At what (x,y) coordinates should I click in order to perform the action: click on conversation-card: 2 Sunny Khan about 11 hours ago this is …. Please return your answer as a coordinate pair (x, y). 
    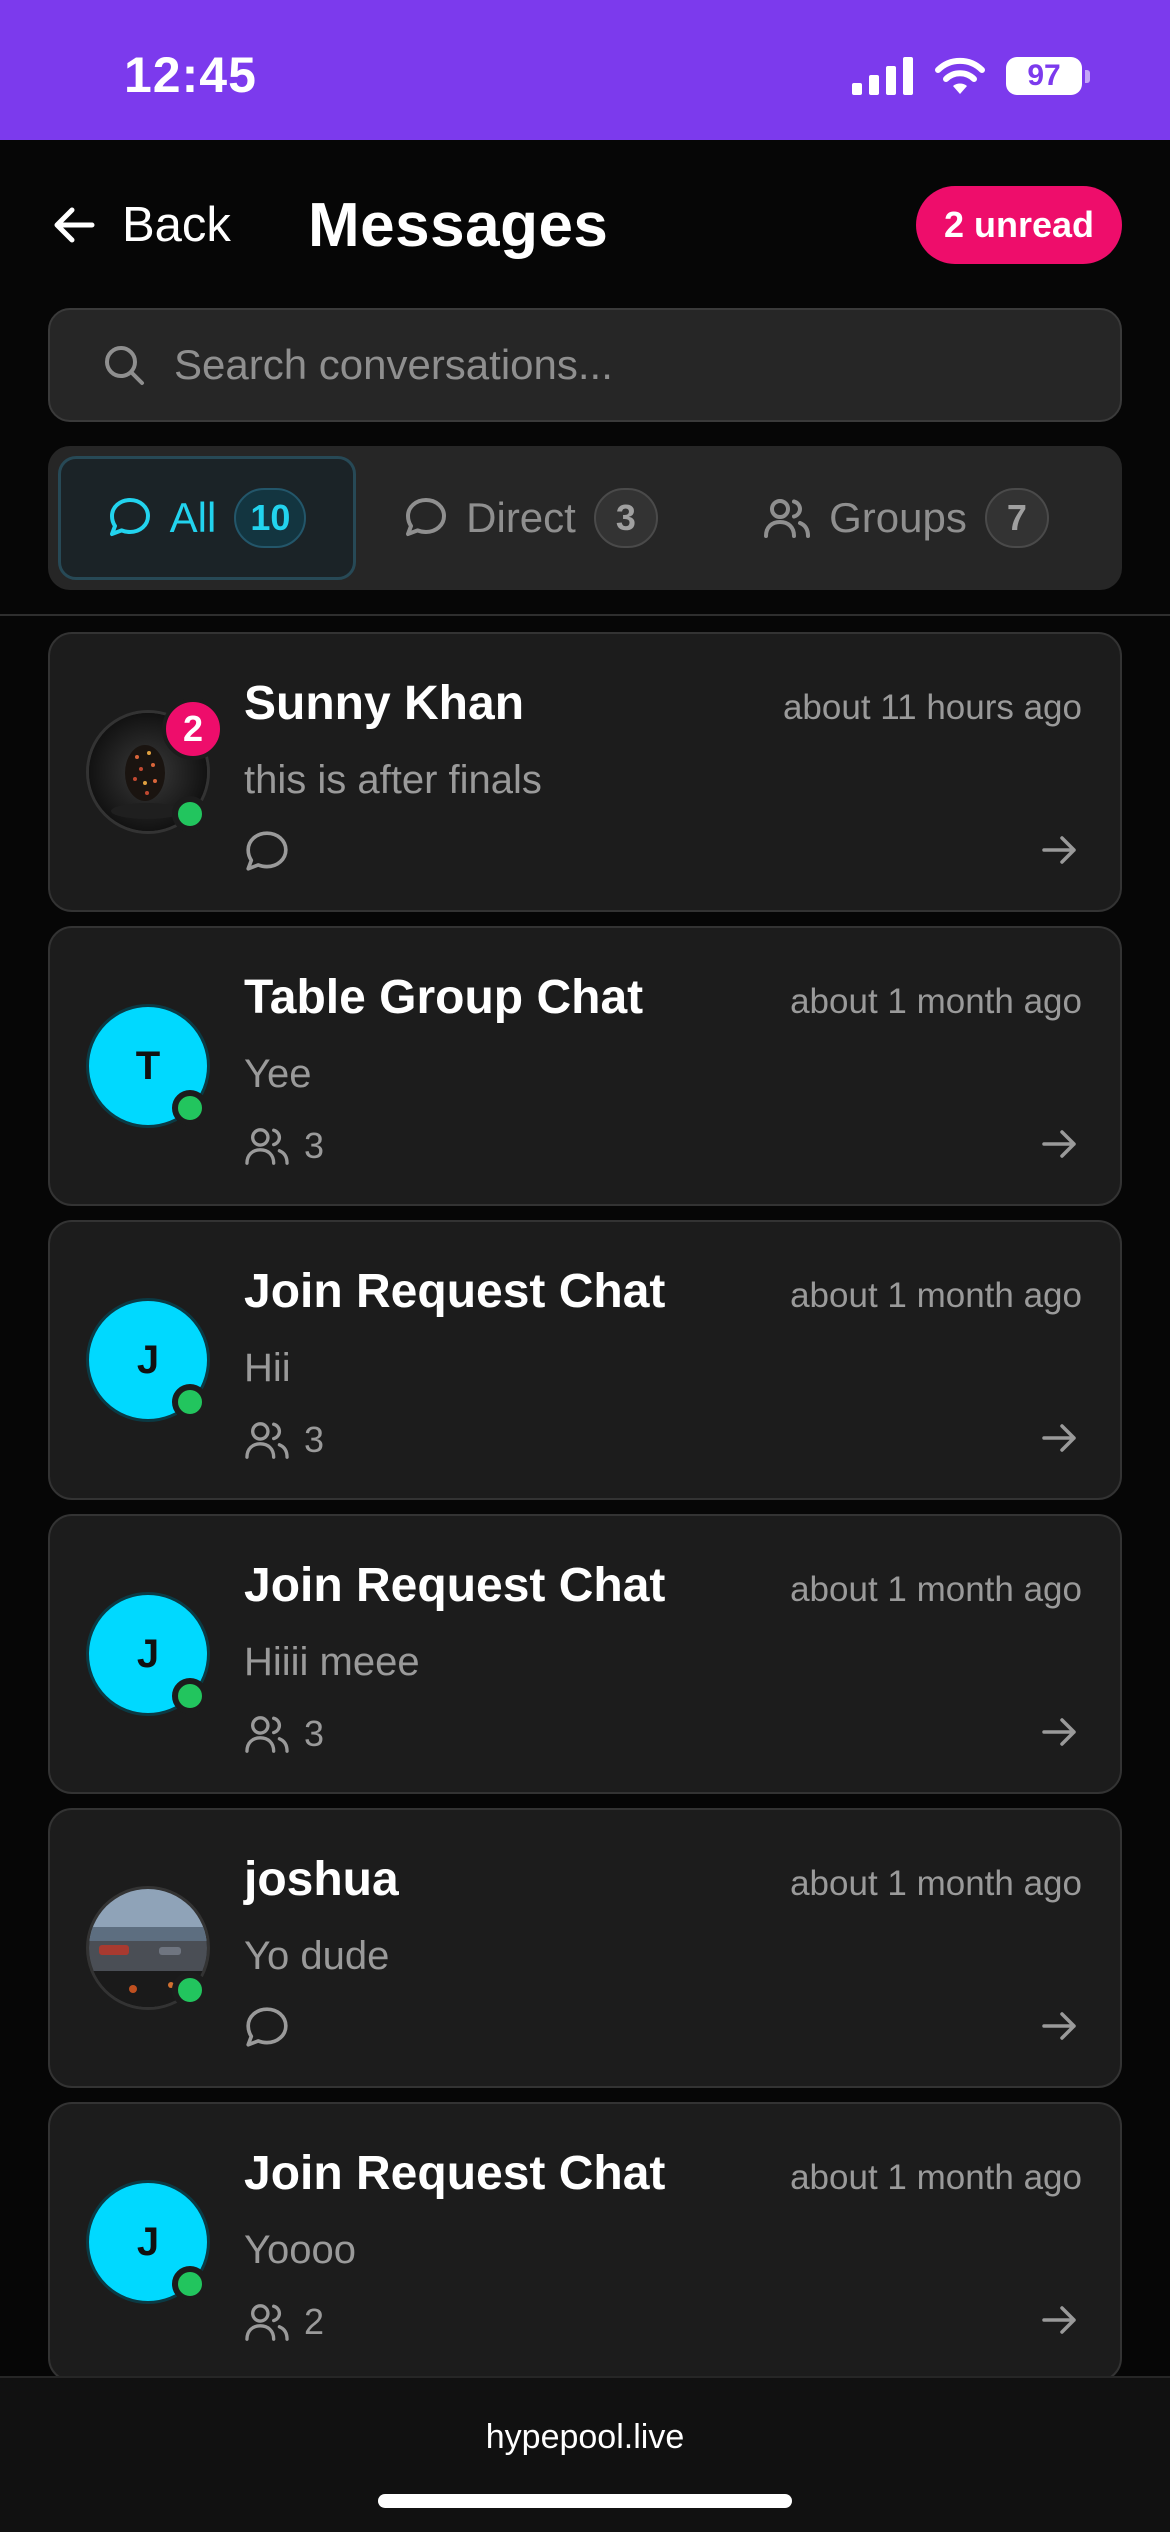
    Looking at the image, I should click on (585, 772).